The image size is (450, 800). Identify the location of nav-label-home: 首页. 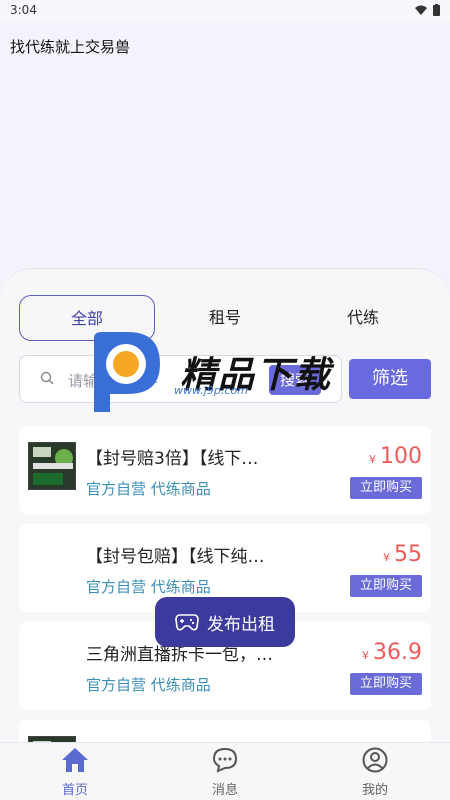
(74, 790).